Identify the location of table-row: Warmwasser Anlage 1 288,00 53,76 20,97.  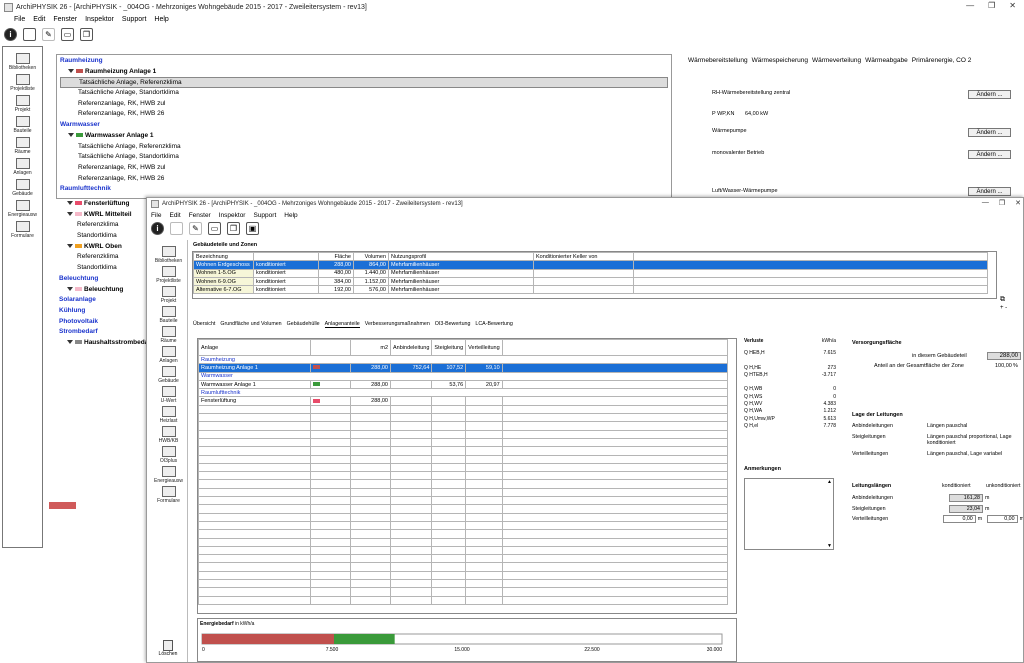
(463, 384).